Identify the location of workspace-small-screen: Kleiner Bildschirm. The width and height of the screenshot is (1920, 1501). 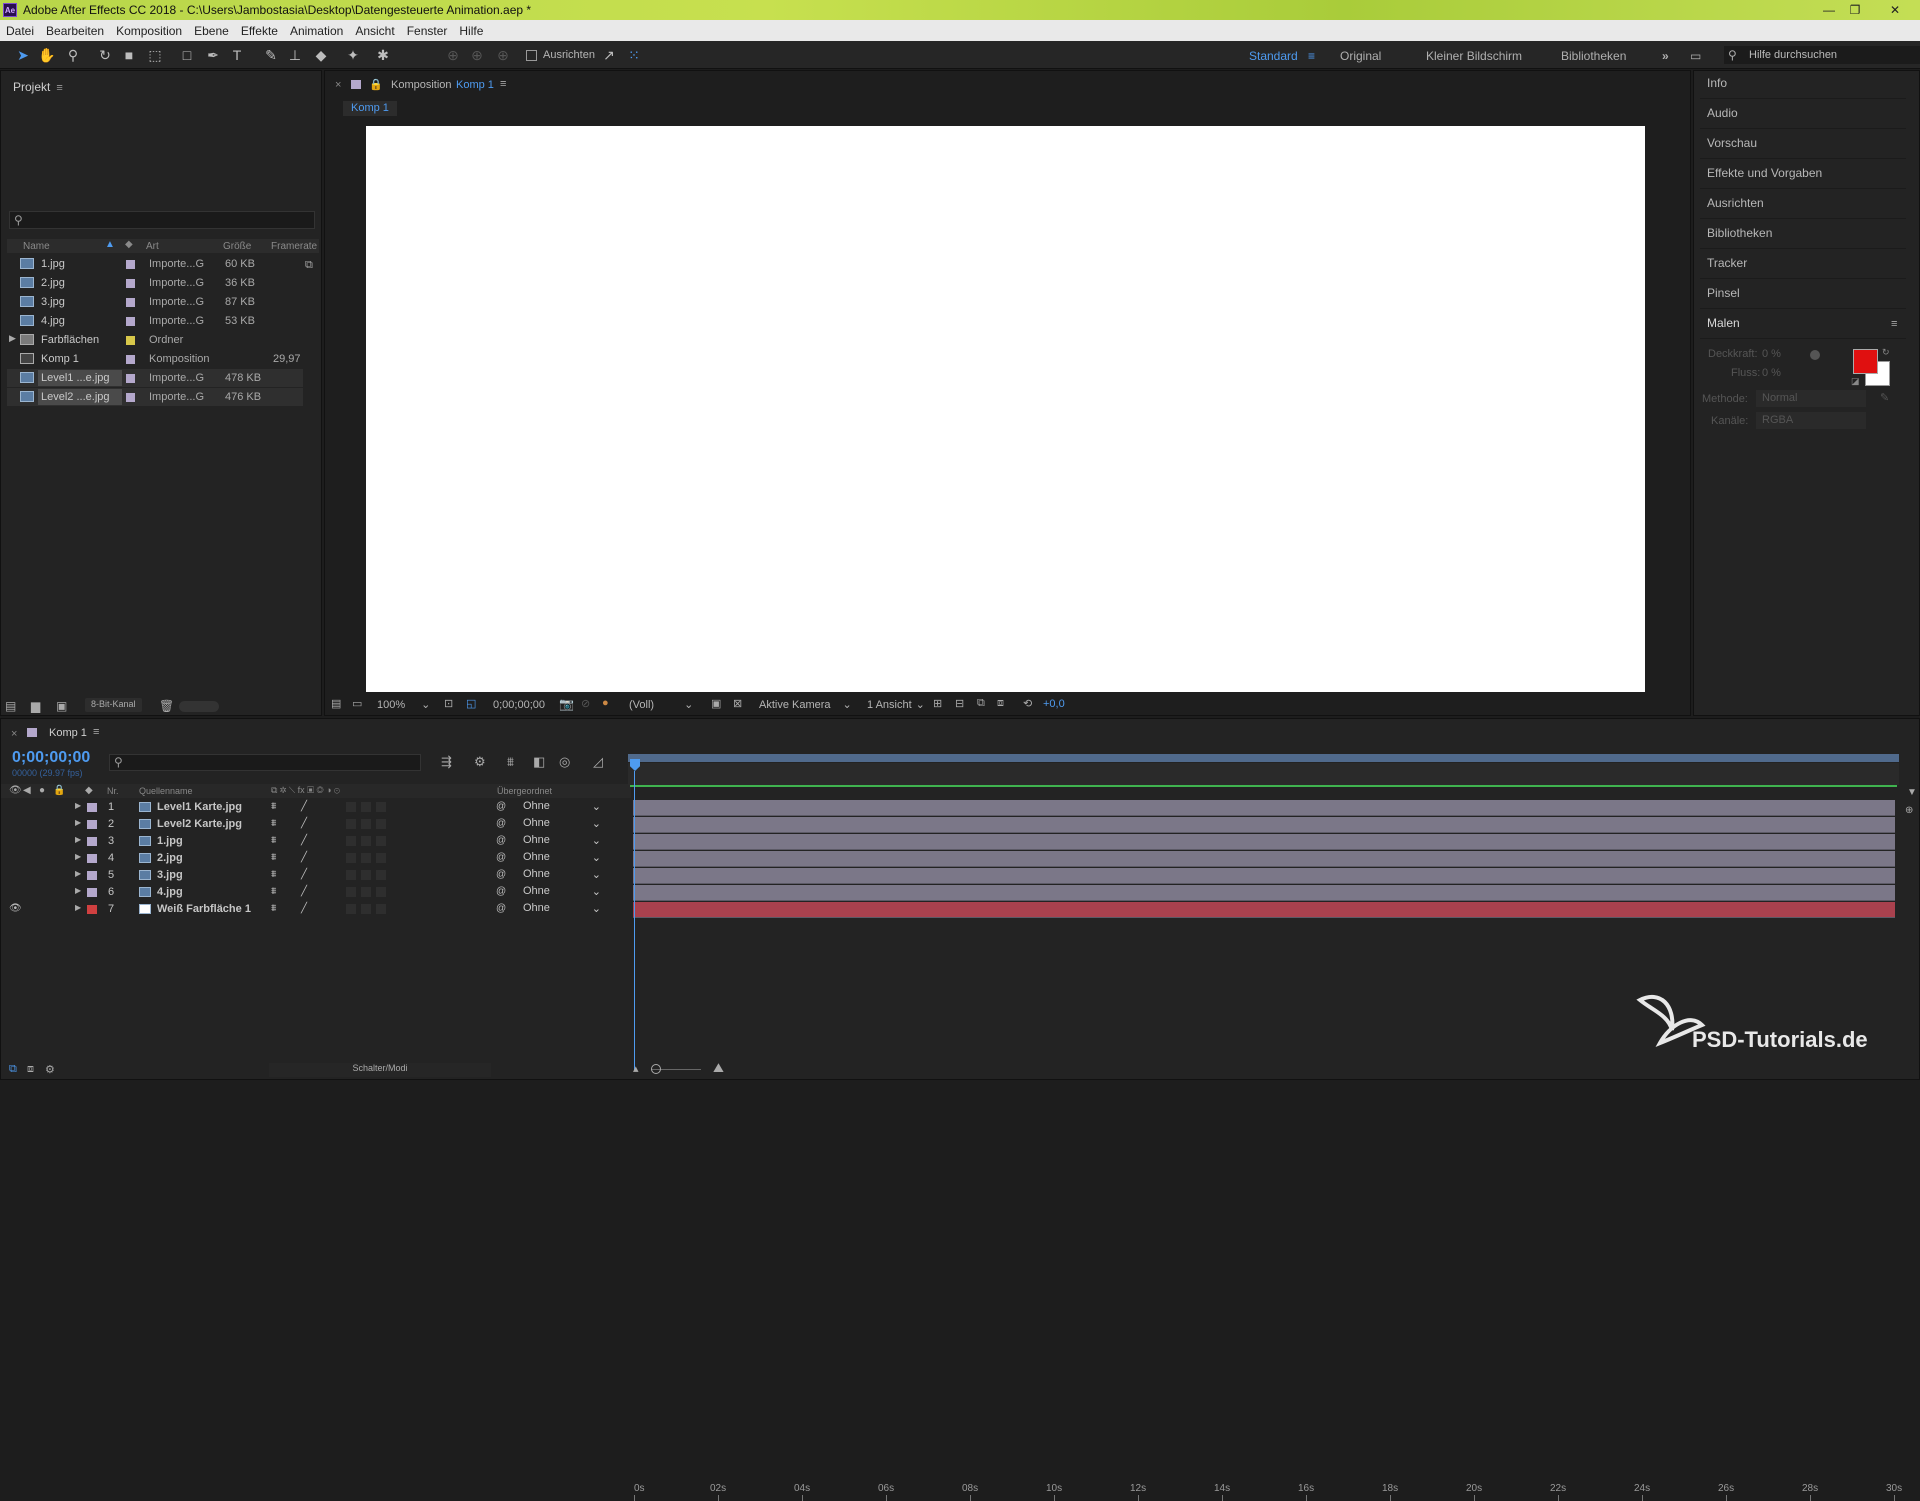
(1474, 56).